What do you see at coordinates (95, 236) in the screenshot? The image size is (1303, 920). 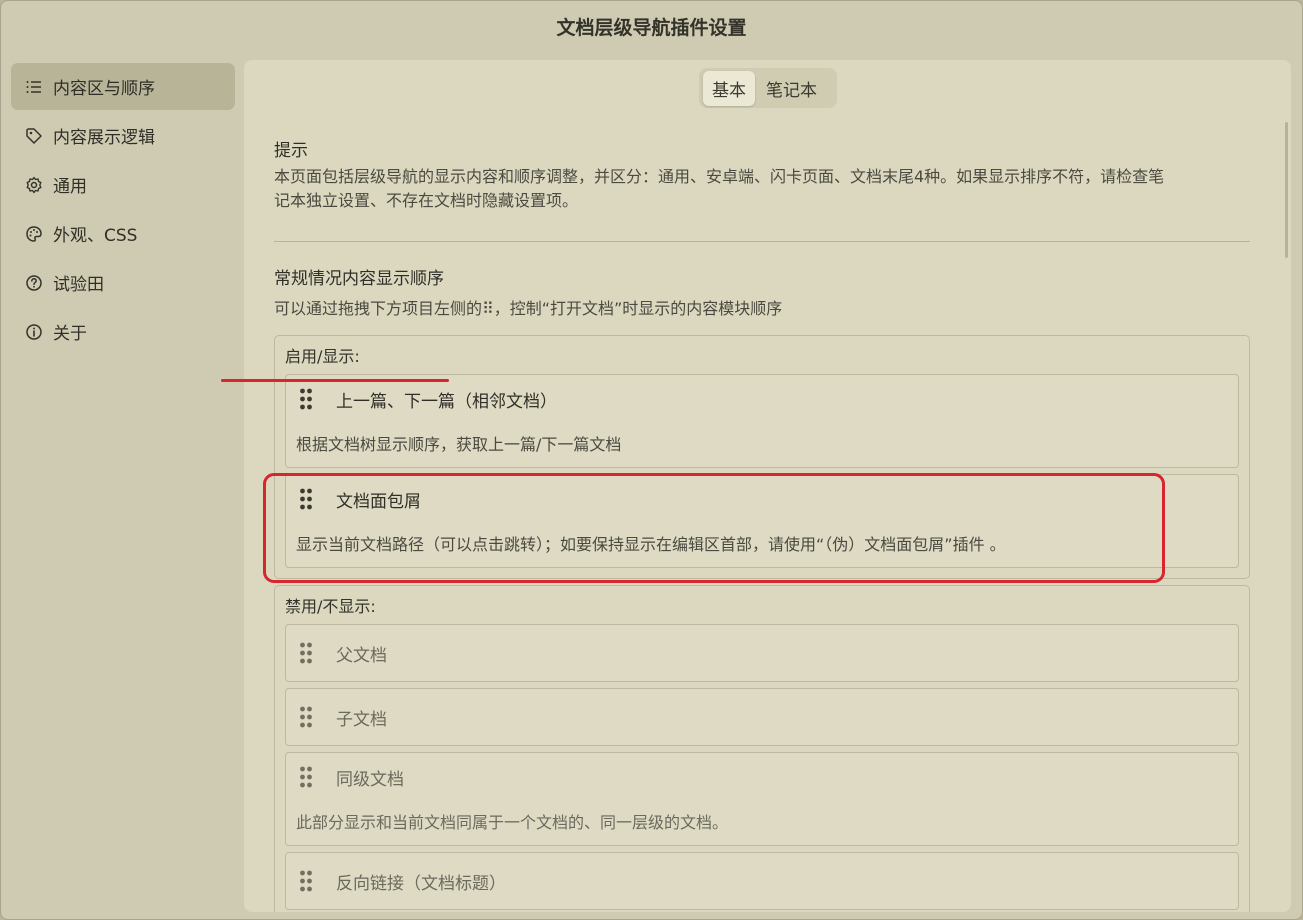 I see `sidebar-item-label: 外观、CSS` at bounding box center [95, 236].